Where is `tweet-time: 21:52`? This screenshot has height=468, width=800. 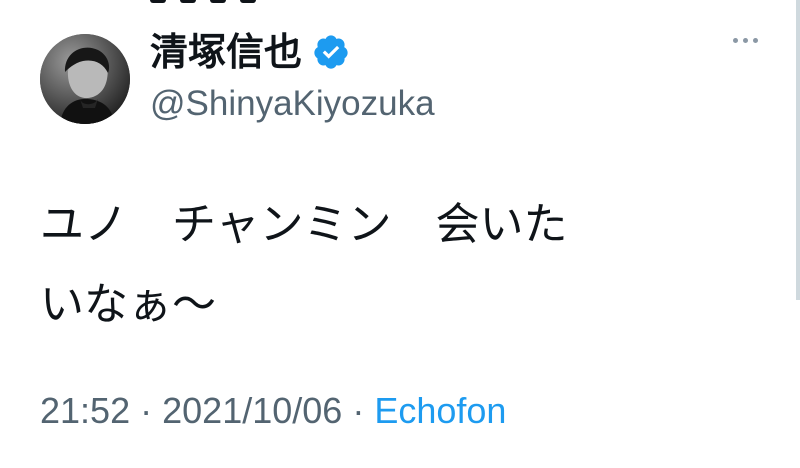 tweet-time: 21:52 is located at coordinates (85, 410).